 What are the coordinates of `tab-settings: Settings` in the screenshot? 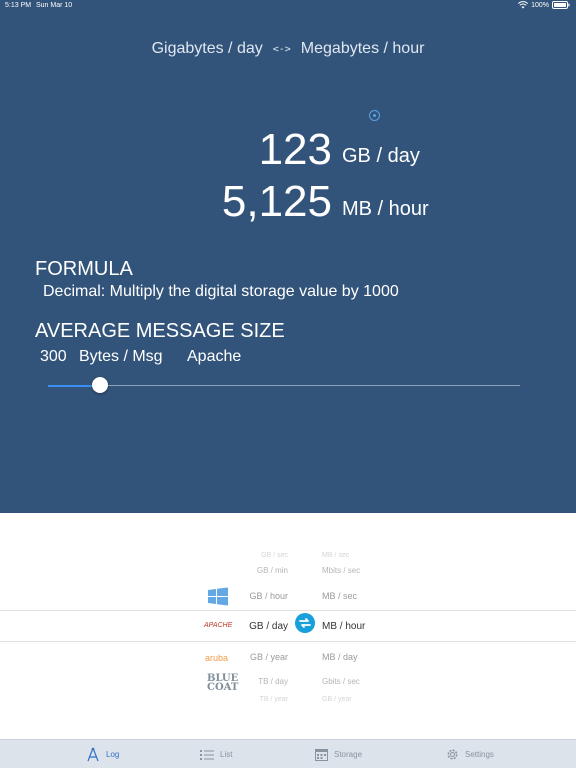 It's located at (470, 754).